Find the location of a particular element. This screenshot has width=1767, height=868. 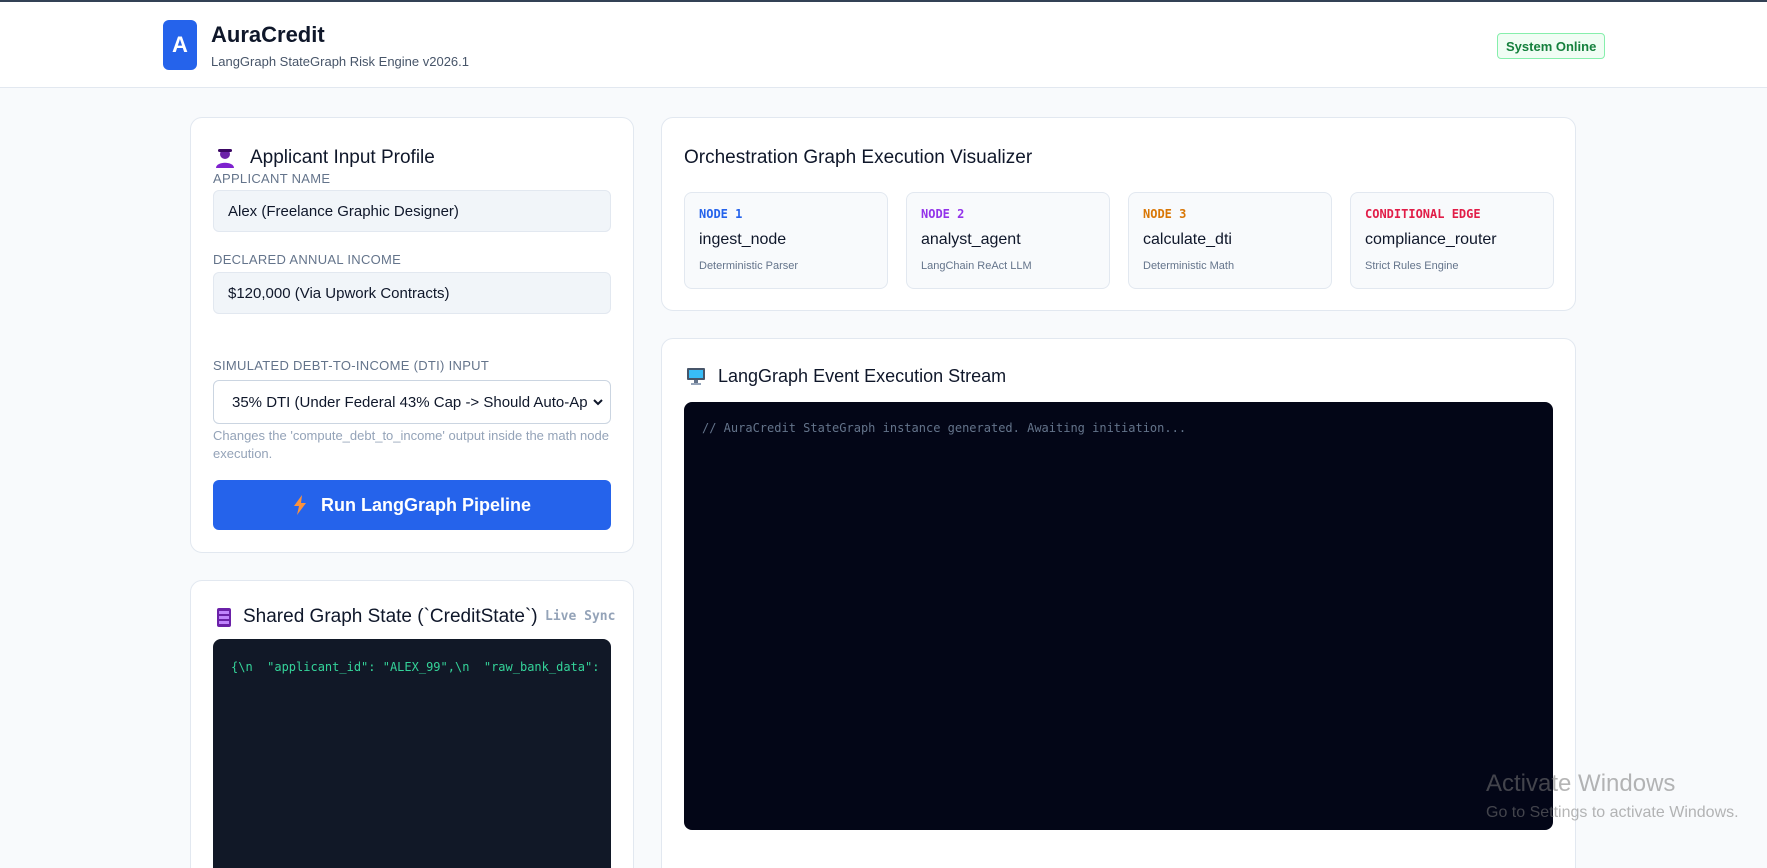

monitor-icon is located at coordinates (696, 376).